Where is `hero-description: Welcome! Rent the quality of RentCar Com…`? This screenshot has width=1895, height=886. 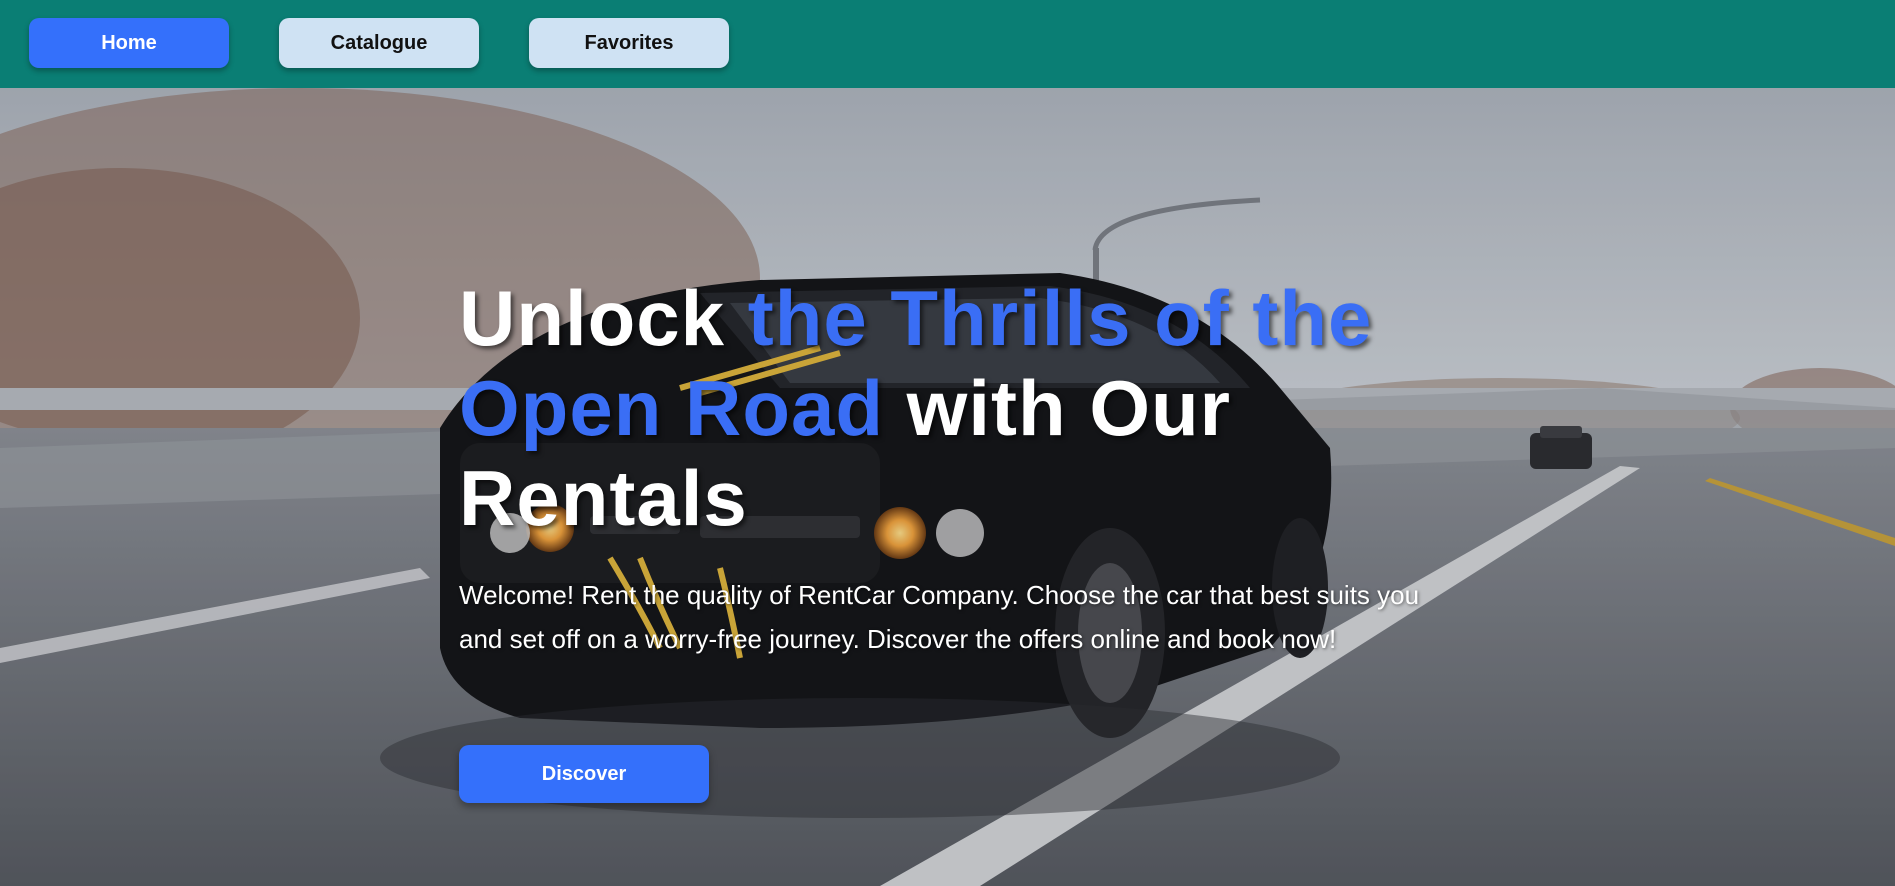
hero-description: Welcome! Rent the quality of RentCar Com… is located at coordinates (939, 617).